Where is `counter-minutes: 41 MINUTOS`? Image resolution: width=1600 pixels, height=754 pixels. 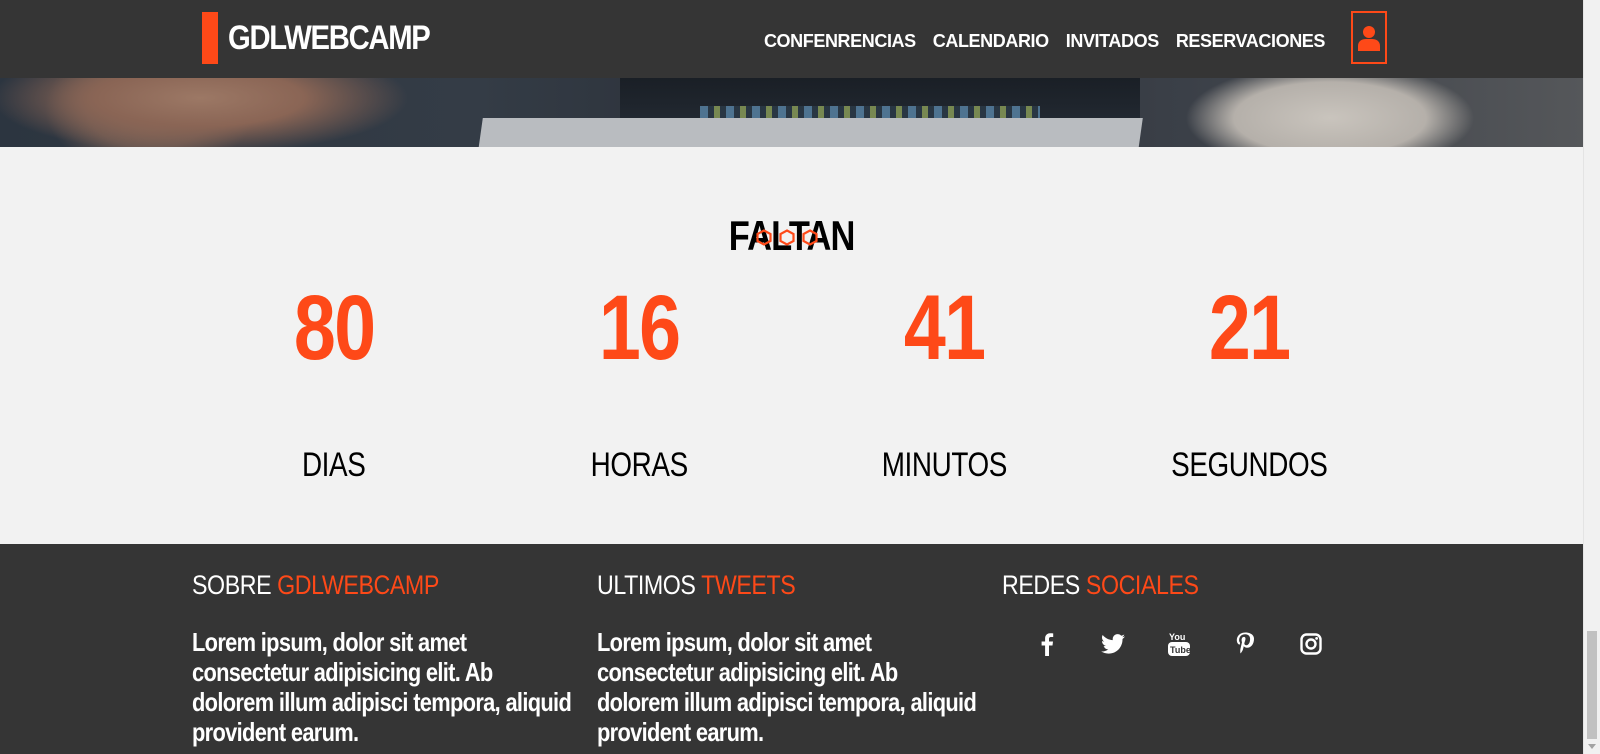
counter-minutes: 41 MINUTOS is located at coordinates (944, 383).